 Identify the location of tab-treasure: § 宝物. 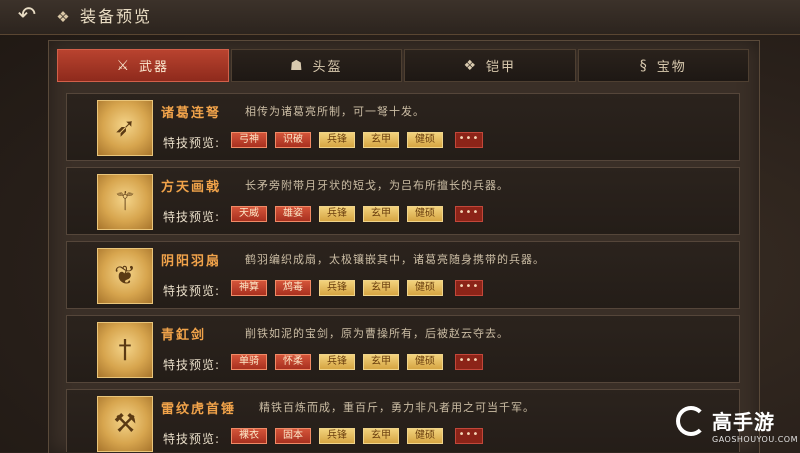
(663, 65).